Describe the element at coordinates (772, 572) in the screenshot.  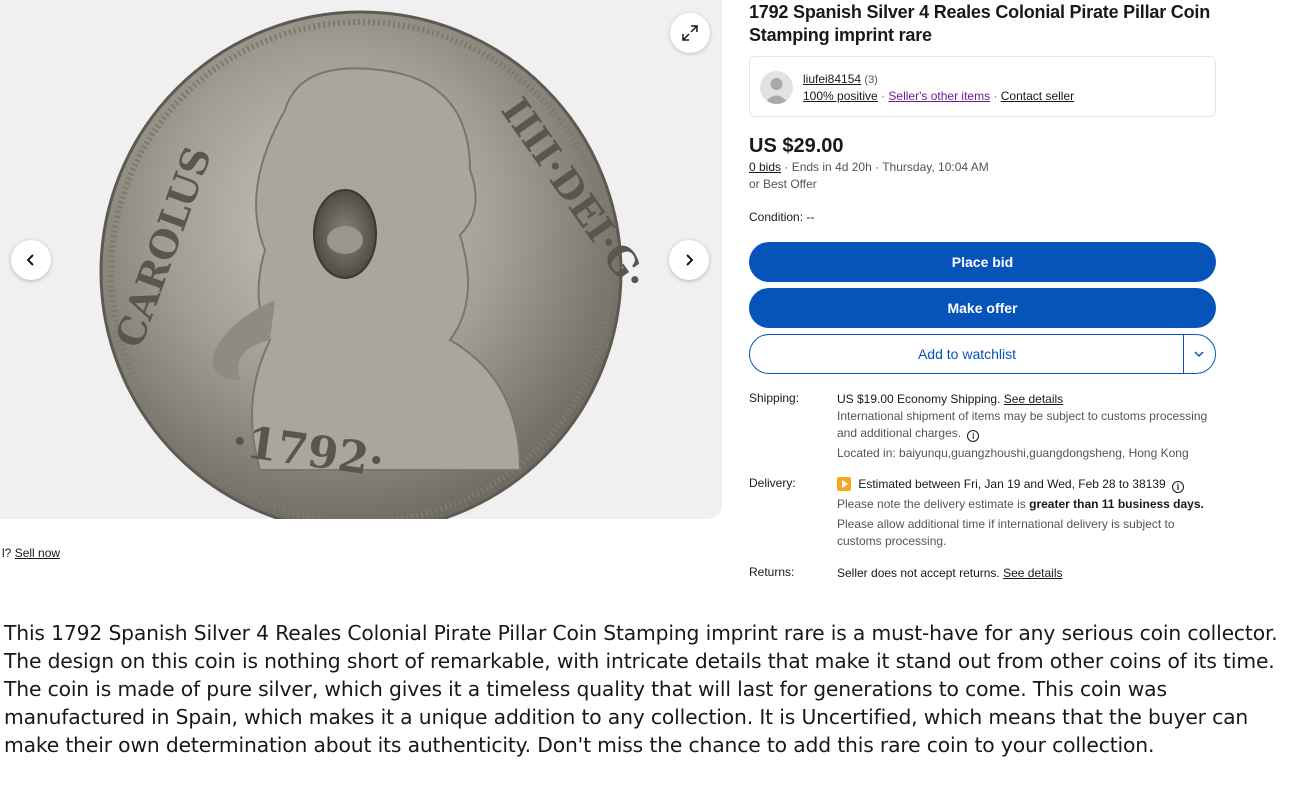
I see `returns-label: Returns:` at that location.